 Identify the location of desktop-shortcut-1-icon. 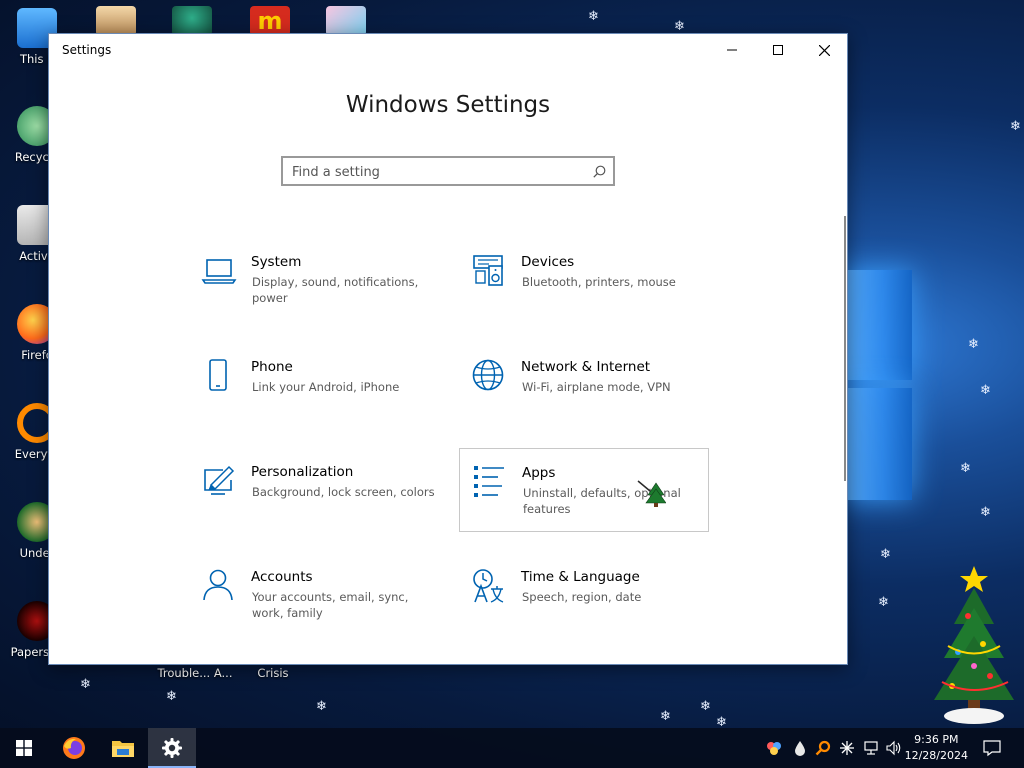
(116, 21).